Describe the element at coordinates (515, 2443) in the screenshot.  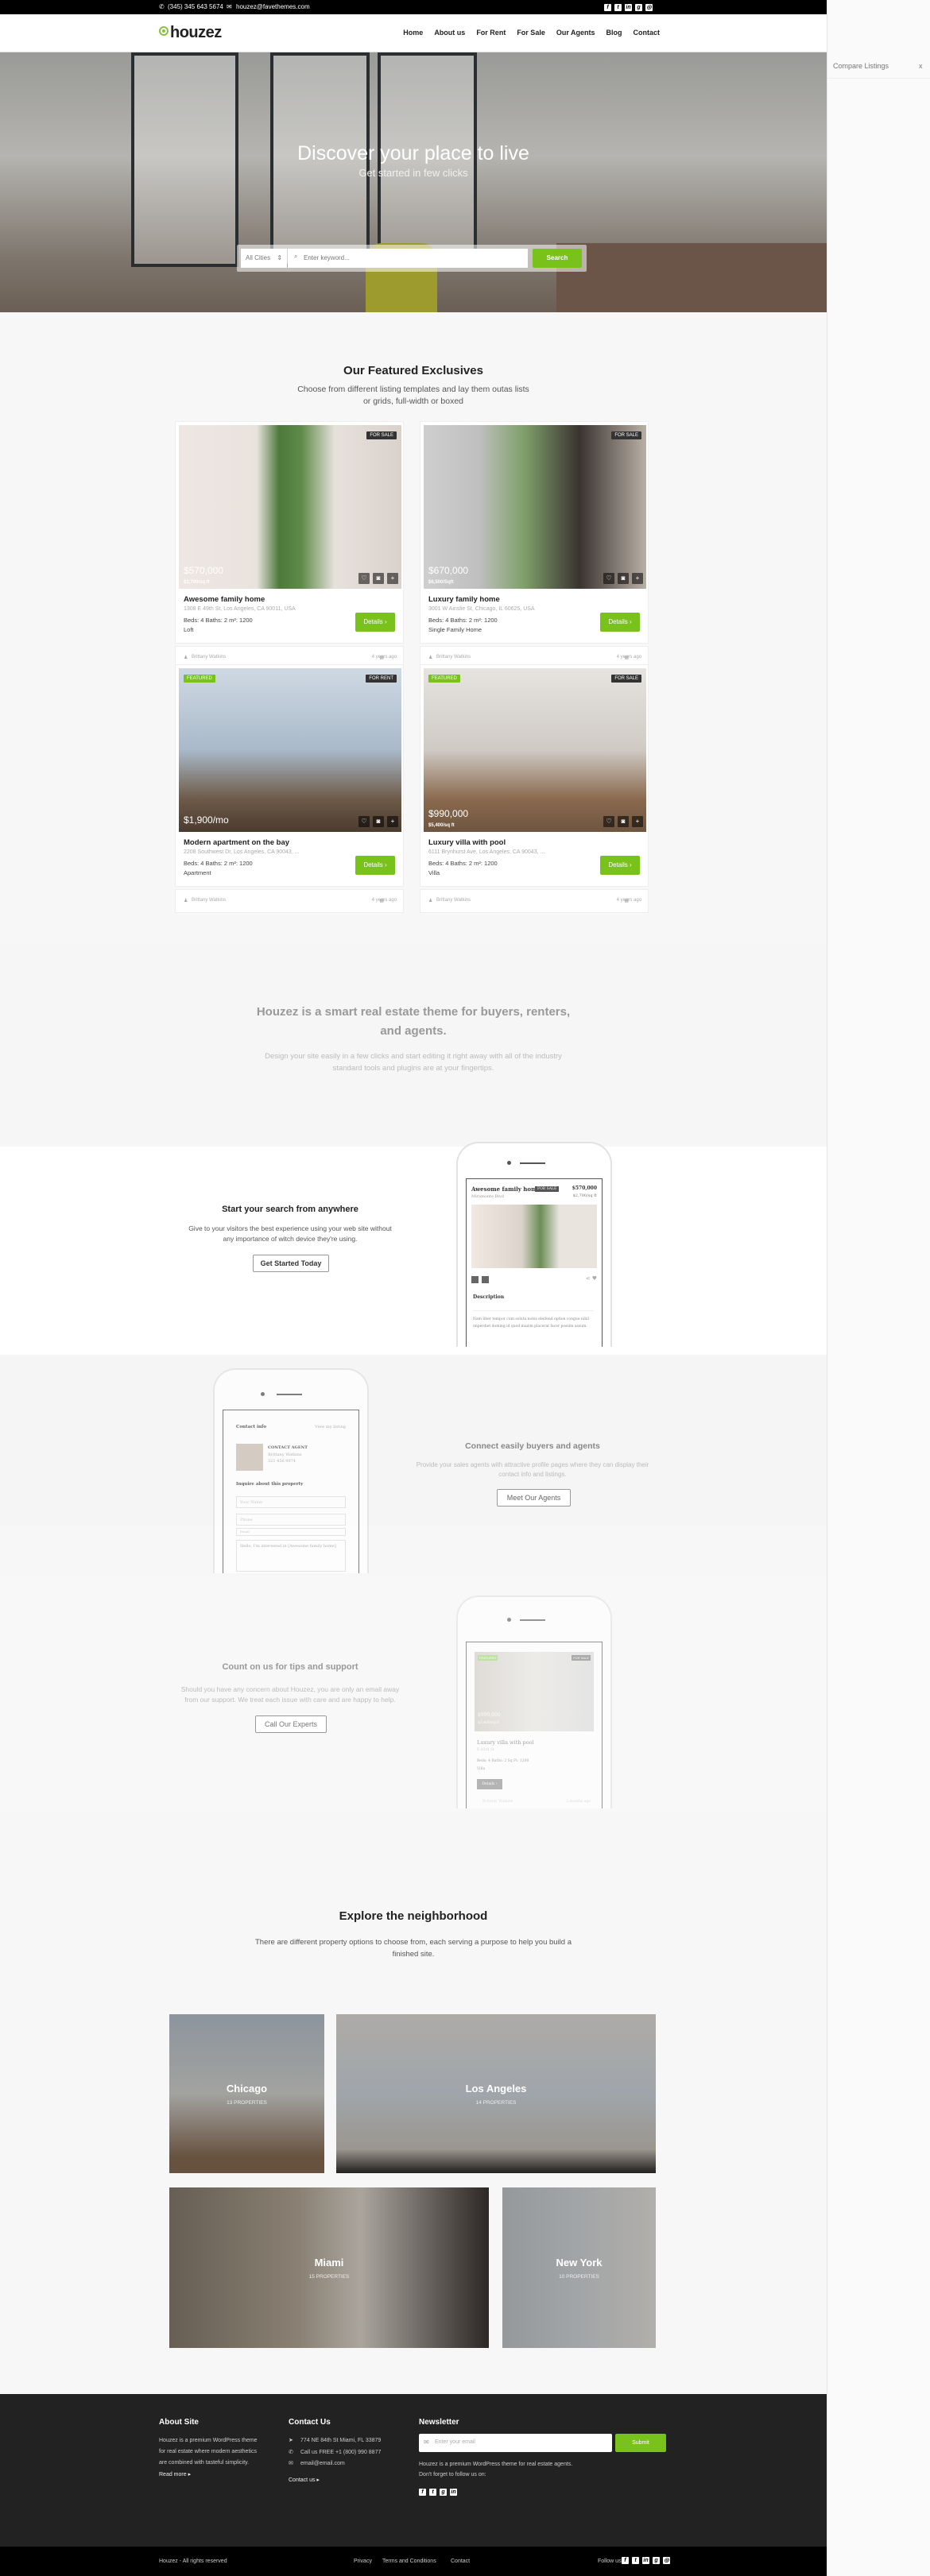
I see `newsletter-email-field: ✉ Enter your email` at that location.